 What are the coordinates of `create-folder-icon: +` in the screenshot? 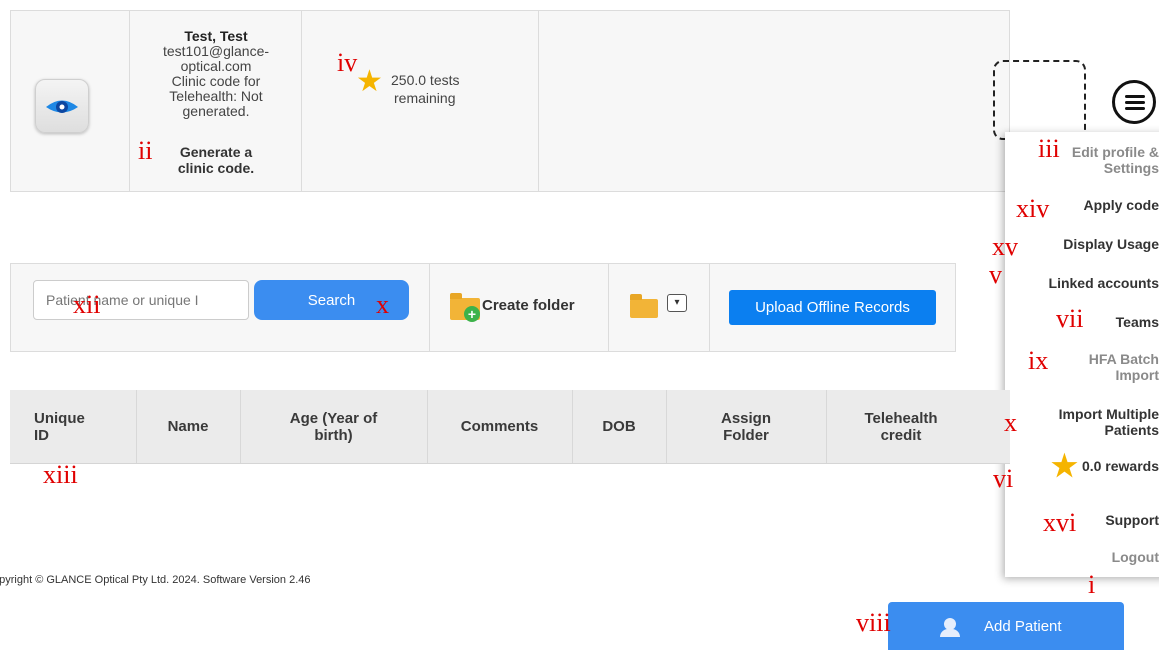 It's located at (465, 307).